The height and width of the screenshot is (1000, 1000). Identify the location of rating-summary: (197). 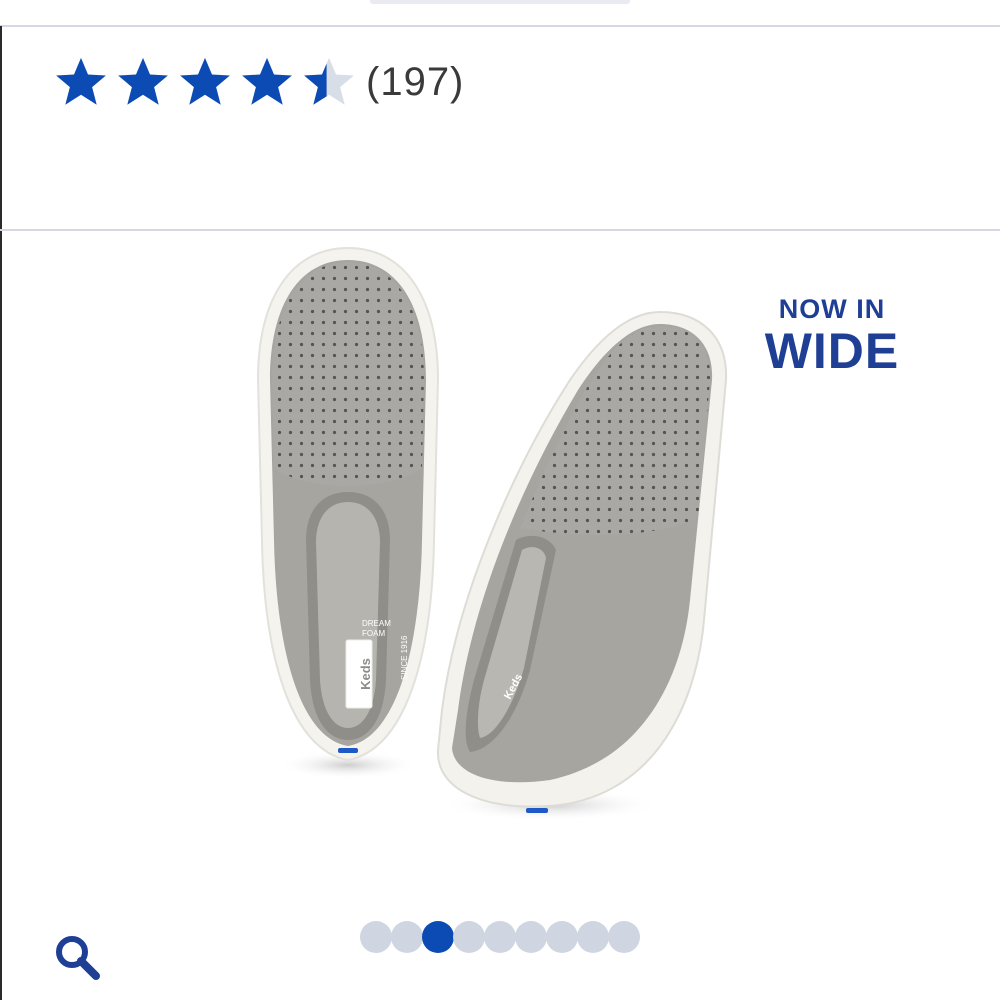
(258, 82).